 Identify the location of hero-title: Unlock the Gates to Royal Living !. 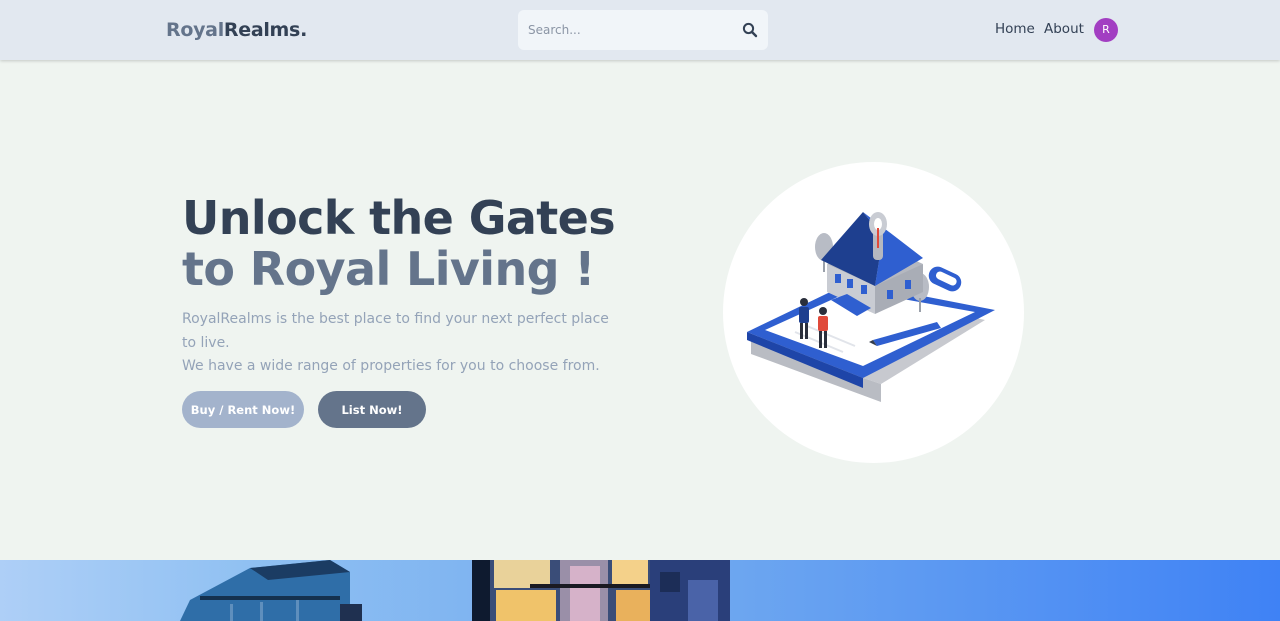
(399, 243).